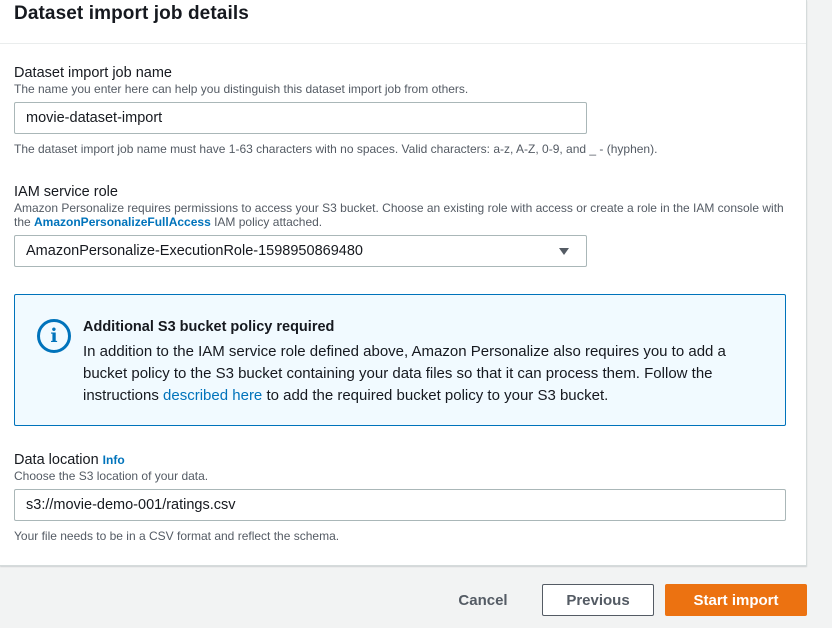 Image resolution: width=832 pixels, height=628 pixels. Describe the element at coordinates (736, 600) in the screenshot. I see `start-import-button: Start import` at that location.